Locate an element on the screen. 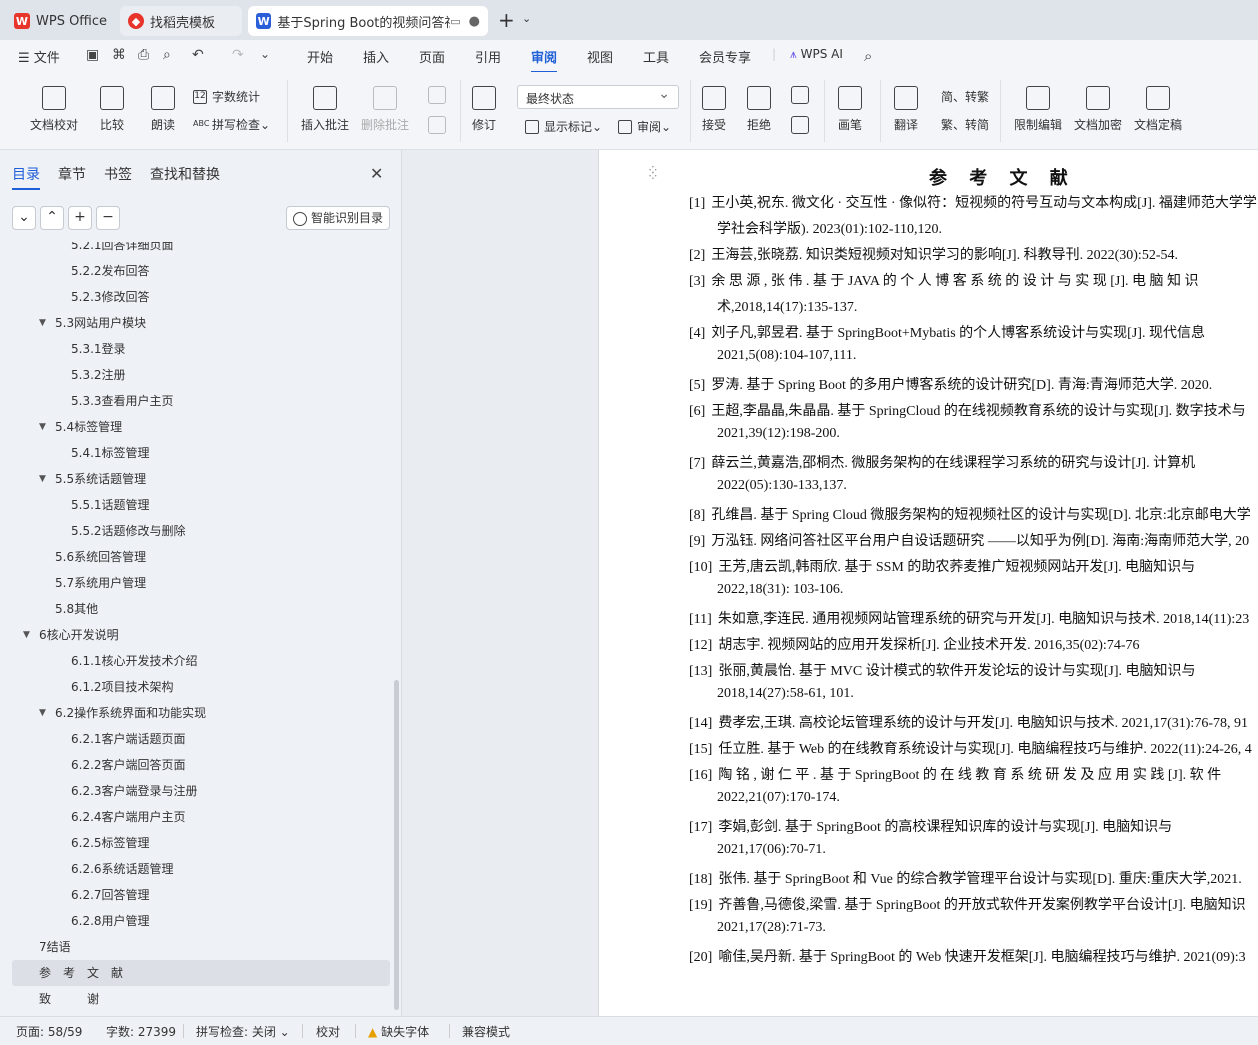 Image resolution: width=1258 pixels, height=1045 pixels. translate-button: 翻译 is located at coordinates (906, 109).